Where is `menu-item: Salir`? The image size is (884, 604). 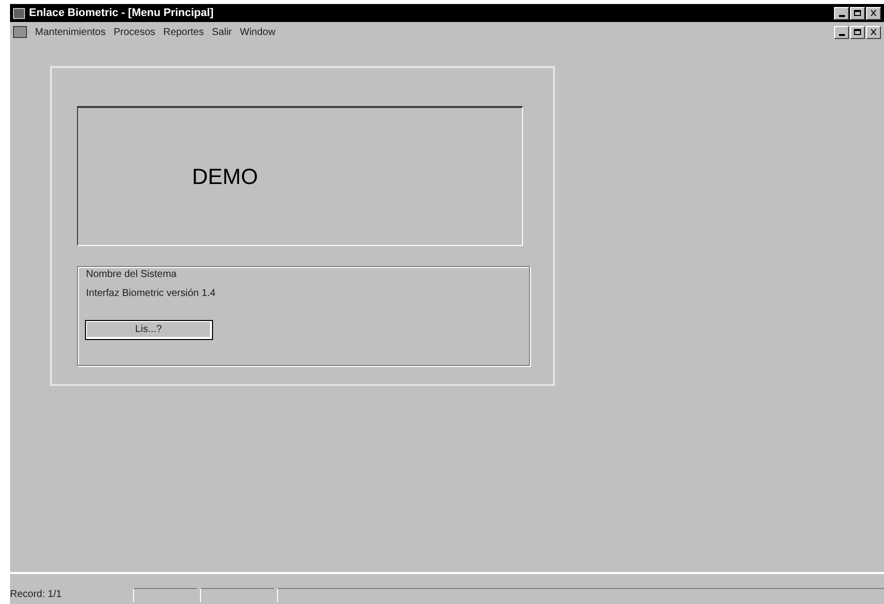 menu-item: Salir is located at coordinates (222, 32).